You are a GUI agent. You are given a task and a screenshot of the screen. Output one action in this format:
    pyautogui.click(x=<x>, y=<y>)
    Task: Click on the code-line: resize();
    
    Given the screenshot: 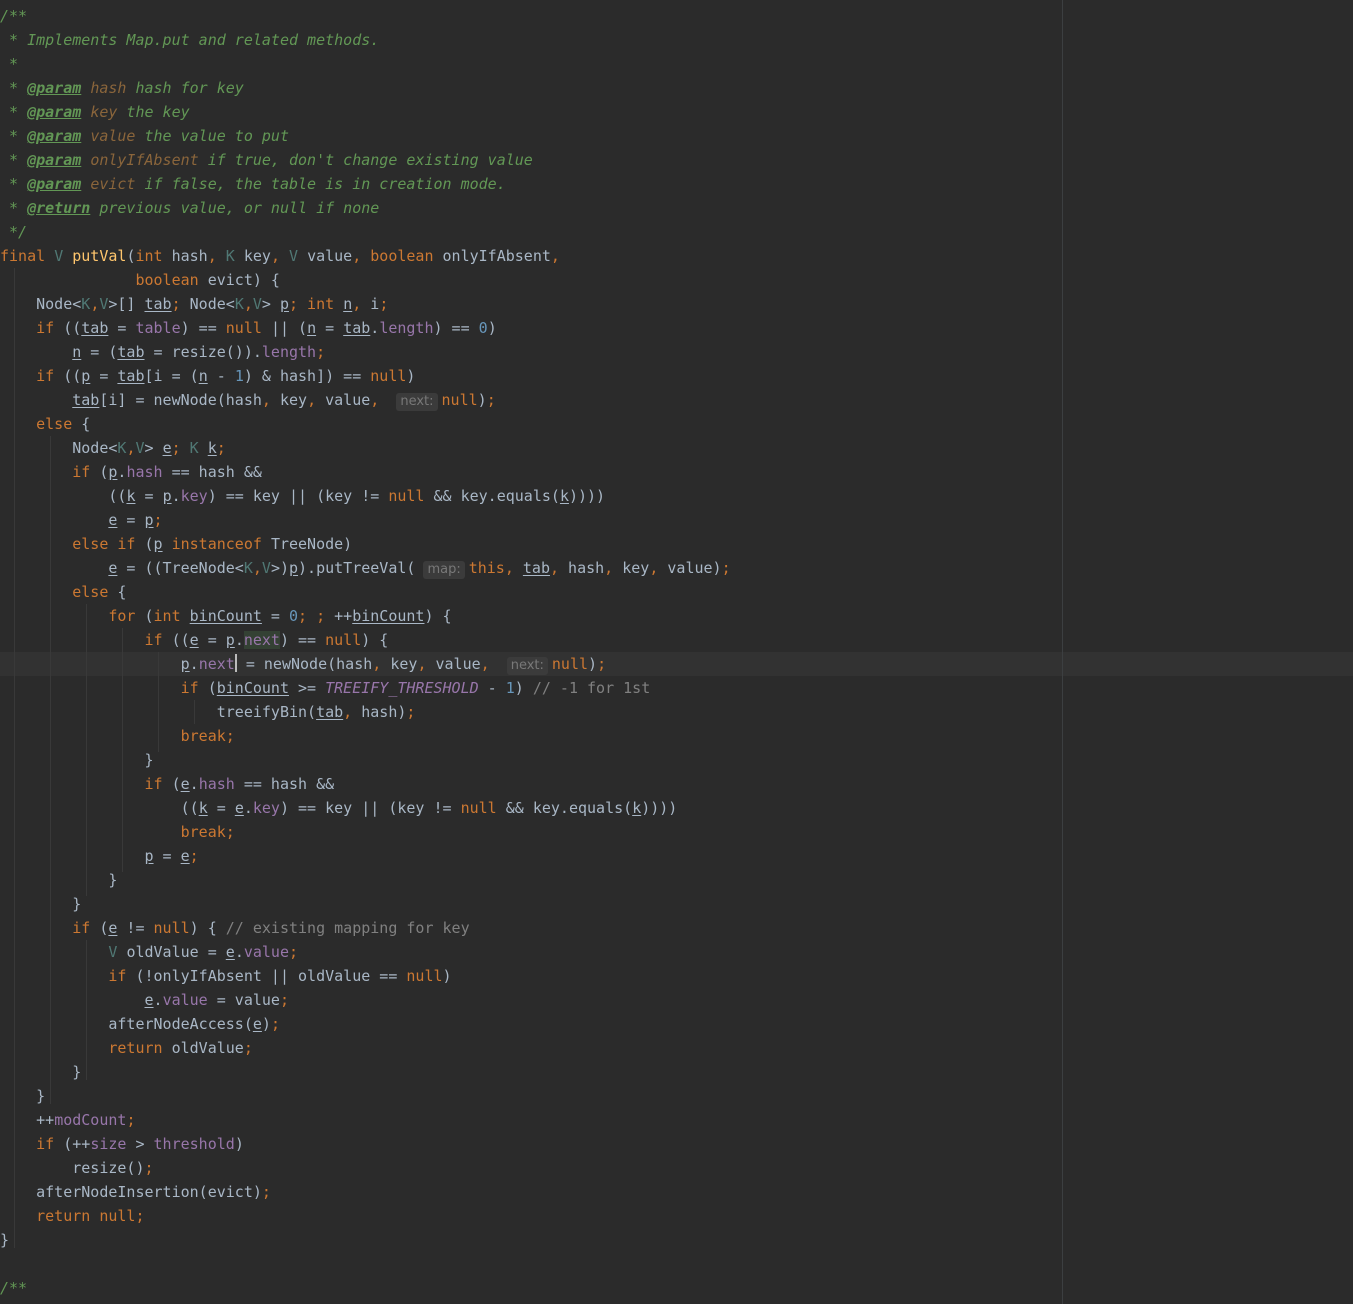 What is the action you would take?
    pyautogui.click(x=365, y=1168)
    